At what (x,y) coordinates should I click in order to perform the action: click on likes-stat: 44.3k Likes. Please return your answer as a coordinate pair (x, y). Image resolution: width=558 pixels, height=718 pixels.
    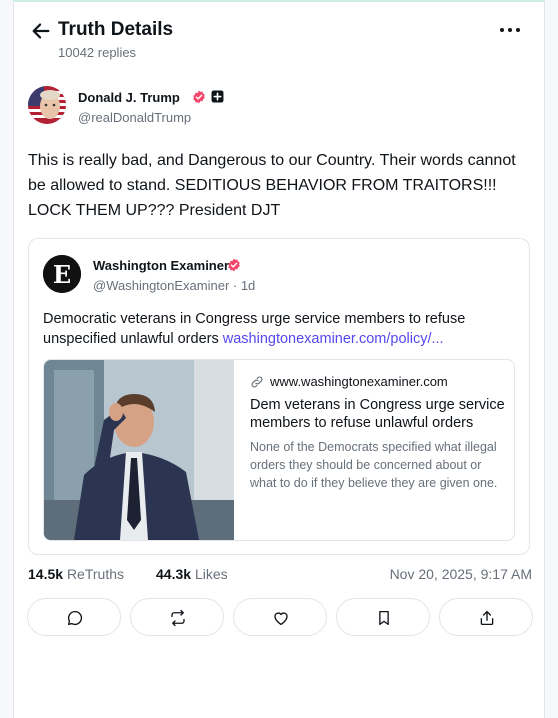
    Looking at the image, I should click on (192, 574).